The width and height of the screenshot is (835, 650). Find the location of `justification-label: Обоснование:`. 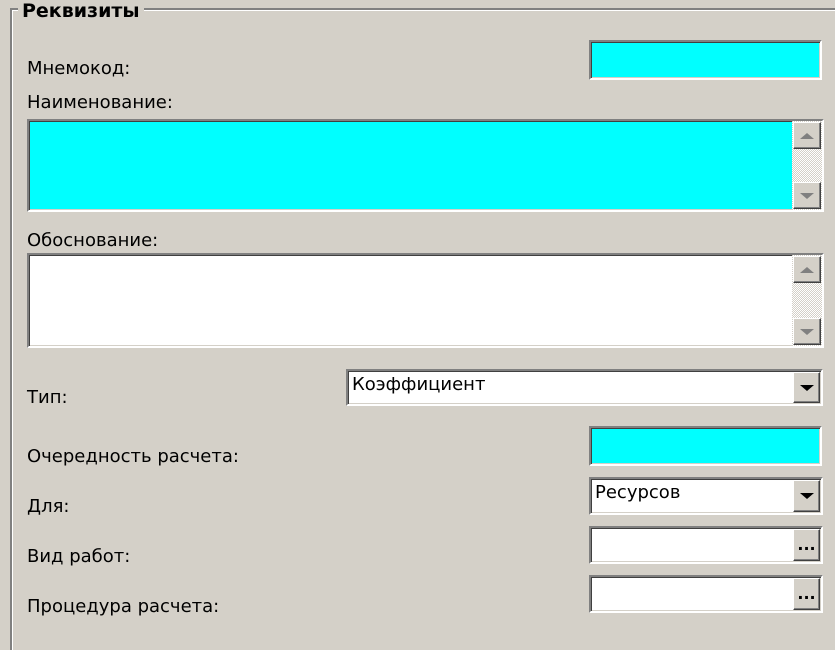

justification-label: Обоснование: is located at coordinates (93, 240).